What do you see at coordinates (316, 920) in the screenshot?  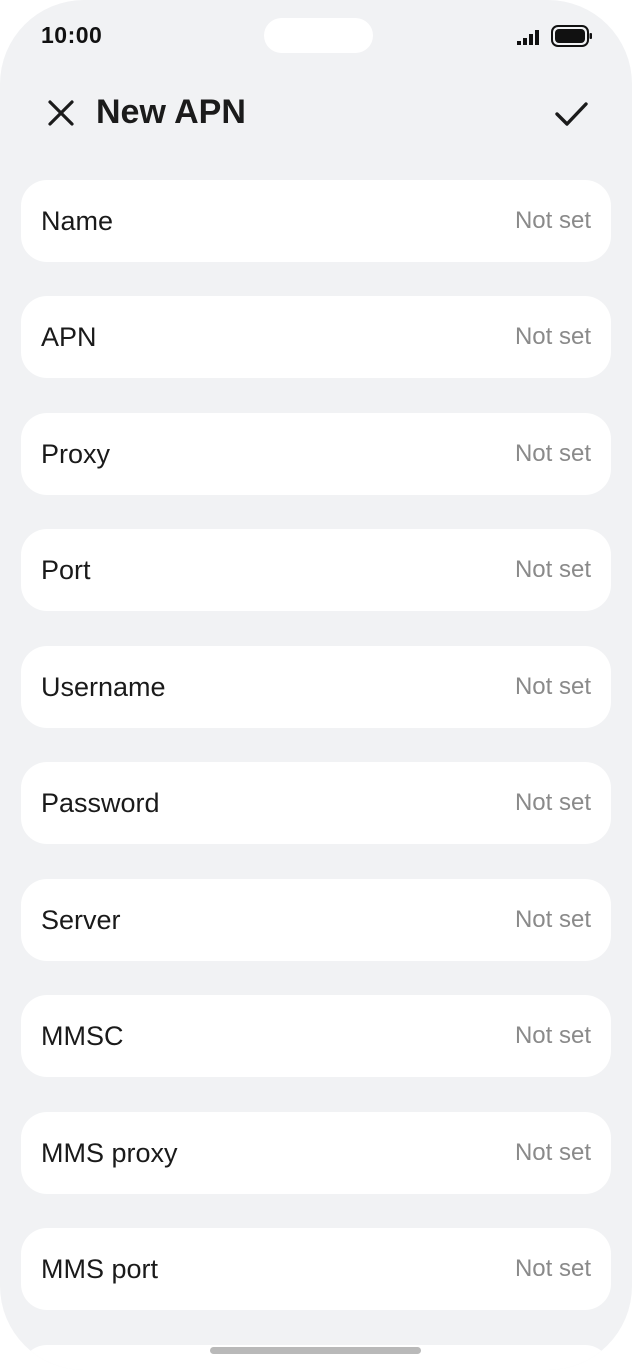 I see `field-row-server: Server Not set` at bounding box center [316, 920].